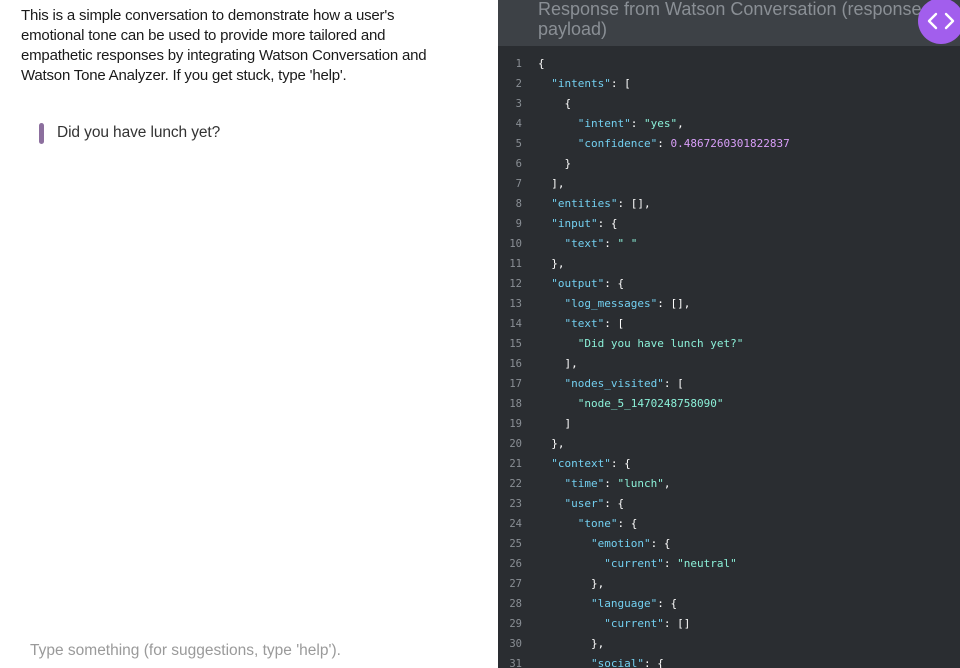 This screenshot has width=960, height=668. I want to click on code-line: 28 "language": {, so click(729, 604).